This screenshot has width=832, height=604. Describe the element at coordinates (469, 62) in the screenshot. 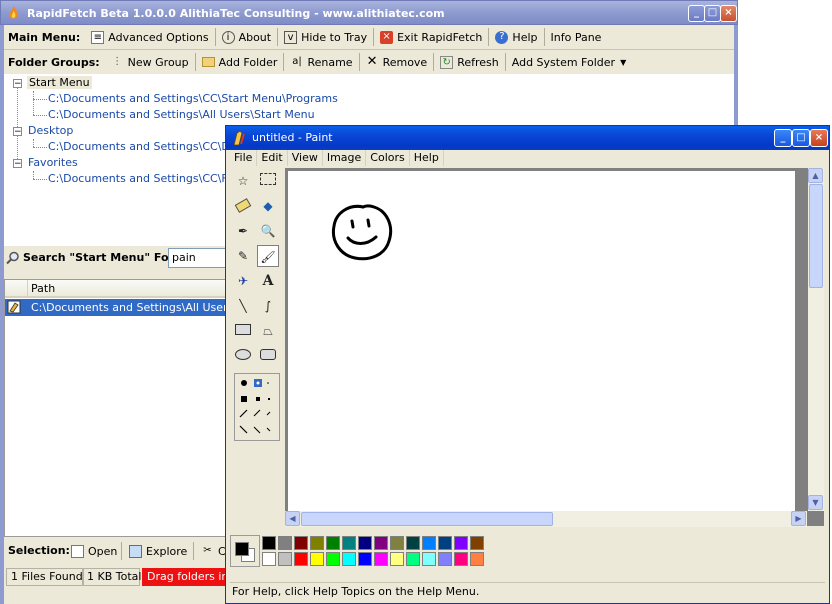

I see `refresh-button: ↻ Refresh` at that location.